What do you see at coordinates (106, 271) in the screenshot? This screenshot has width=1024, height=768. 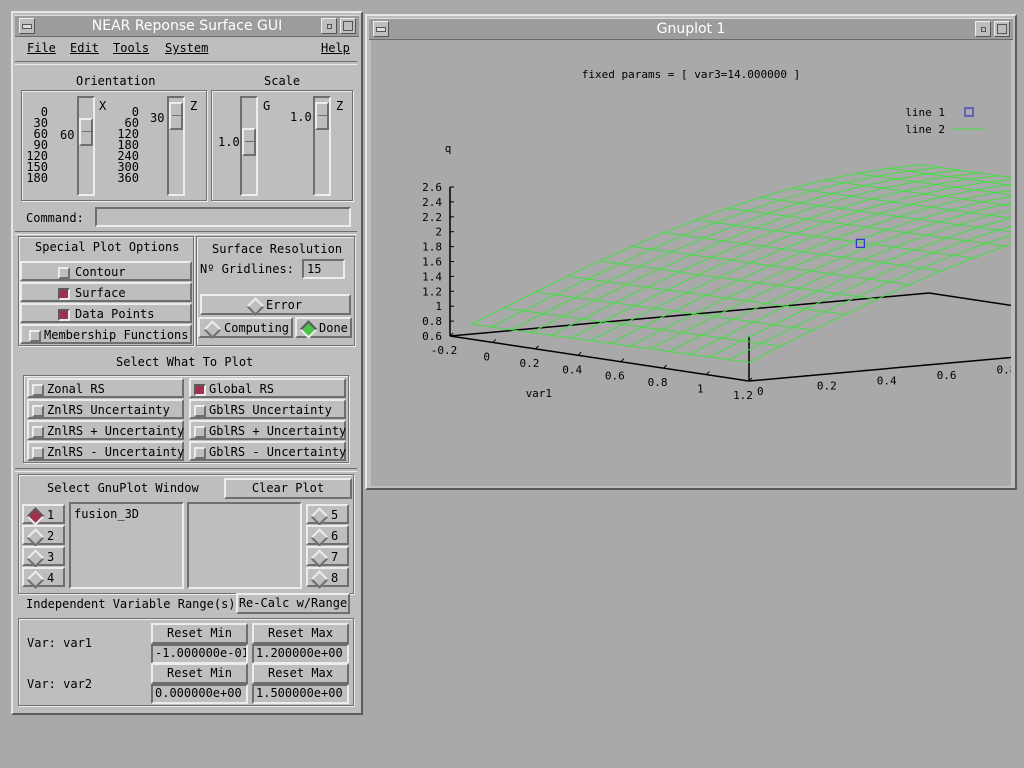 I see `contour-toggle: Contour` at bounding box center [106, 271].